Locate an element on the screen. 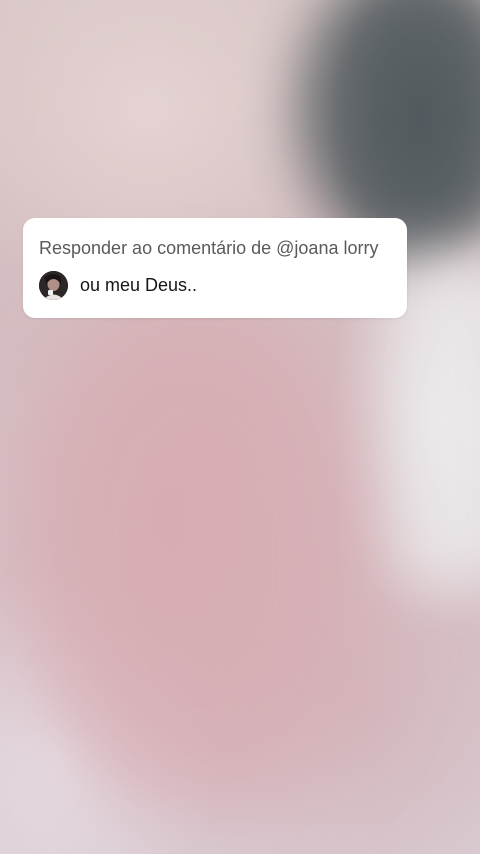 Image resolution: width=480 pixels, height=854 pixels. blurred-light-area is located at coordinates (440, 420).